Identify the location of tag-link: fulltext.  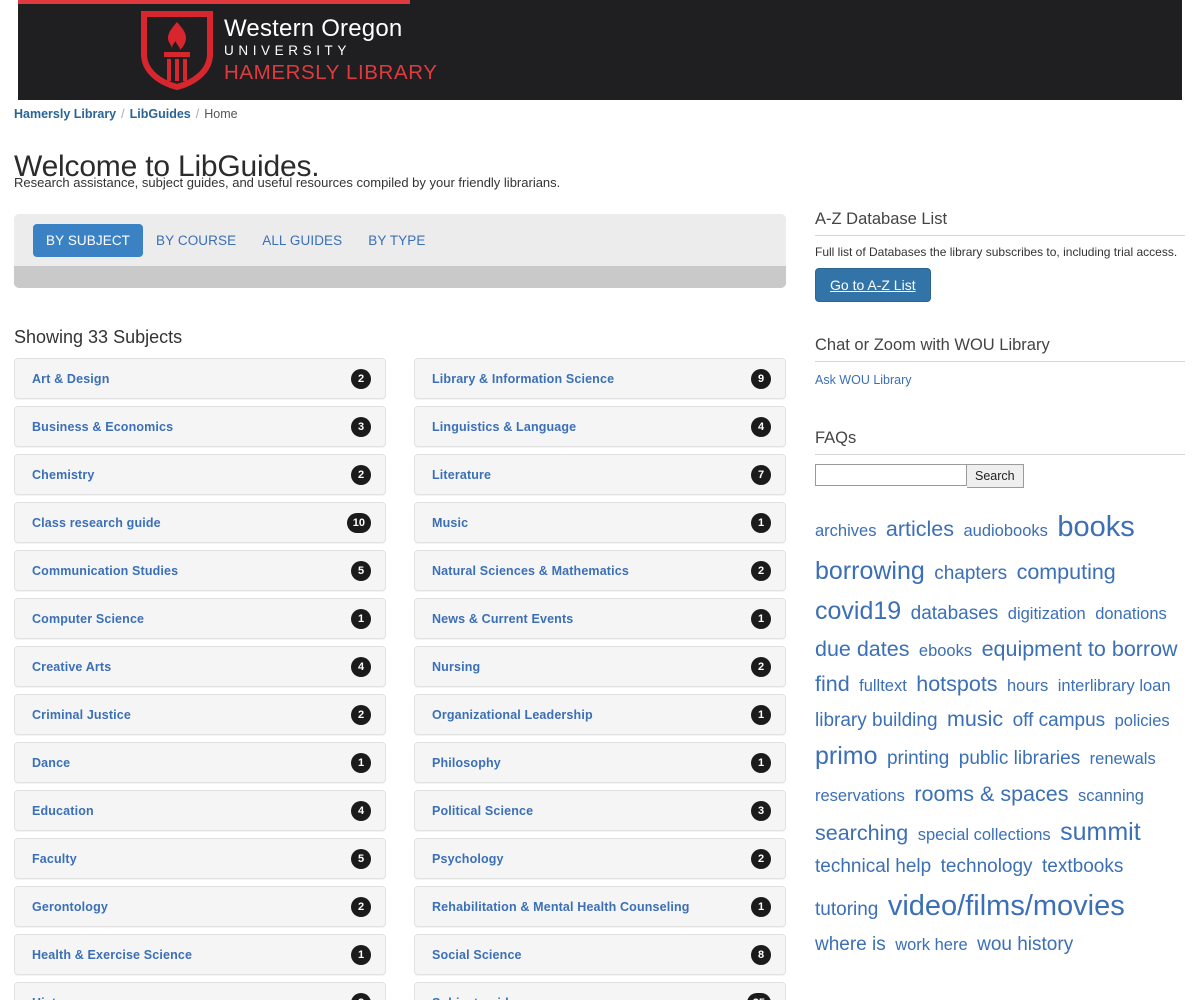
(883, 686).